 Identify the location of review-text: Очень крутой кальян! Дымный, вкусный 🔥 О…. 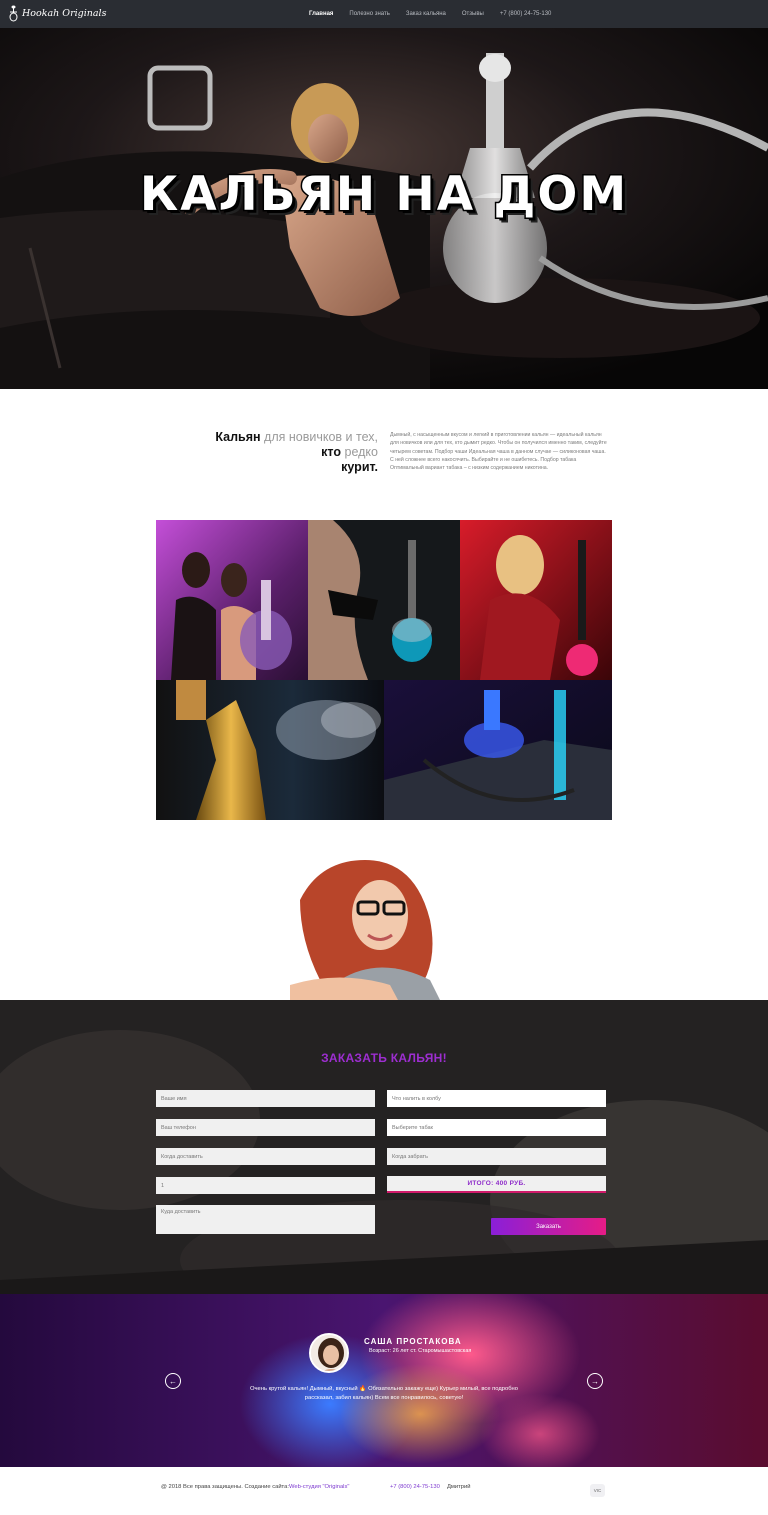
(384, 1393).